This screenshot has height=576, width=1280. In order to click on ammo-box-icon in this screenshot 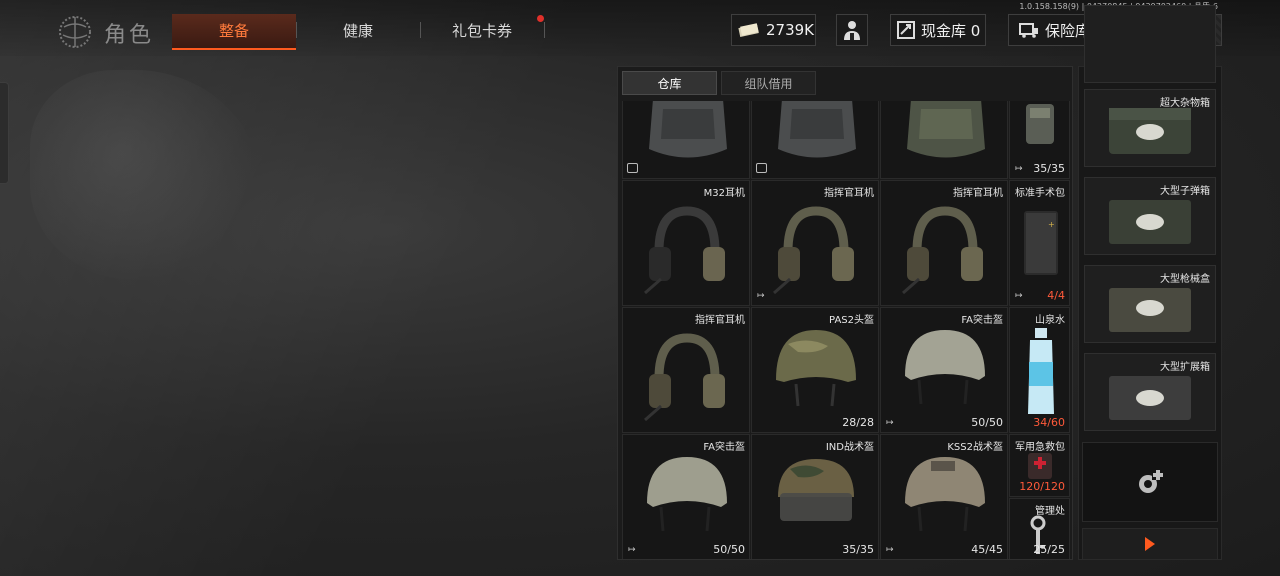, I will do `click(1150, 222)`.